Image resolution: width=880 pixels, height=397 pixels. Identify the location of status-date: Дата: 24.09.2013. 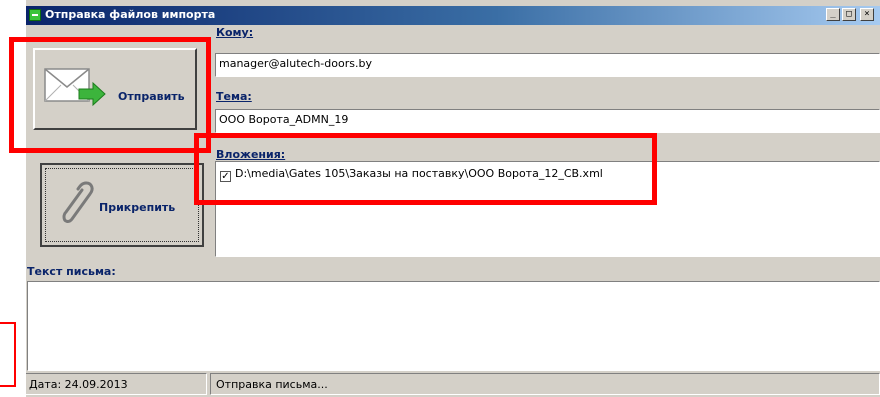
(116, 384).